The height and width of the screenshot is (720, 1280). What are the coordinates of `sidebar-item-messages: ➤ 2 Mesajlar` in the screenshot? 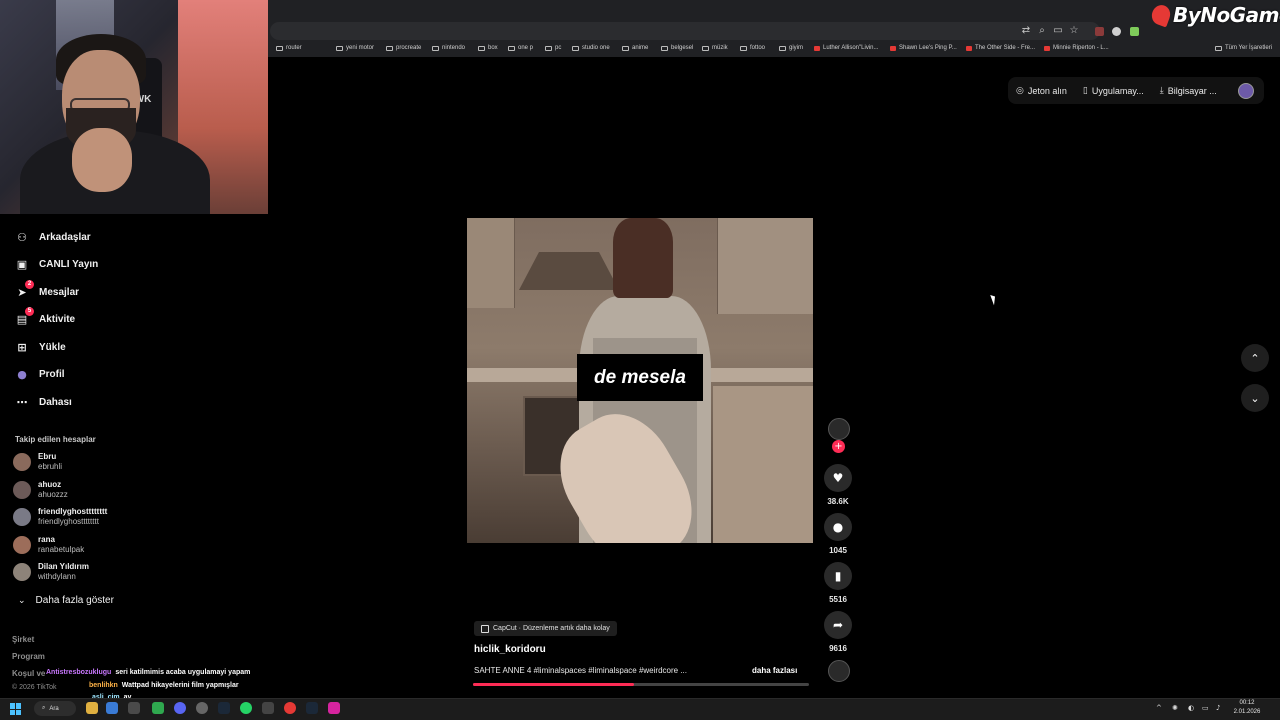 It's located at (46, 290).